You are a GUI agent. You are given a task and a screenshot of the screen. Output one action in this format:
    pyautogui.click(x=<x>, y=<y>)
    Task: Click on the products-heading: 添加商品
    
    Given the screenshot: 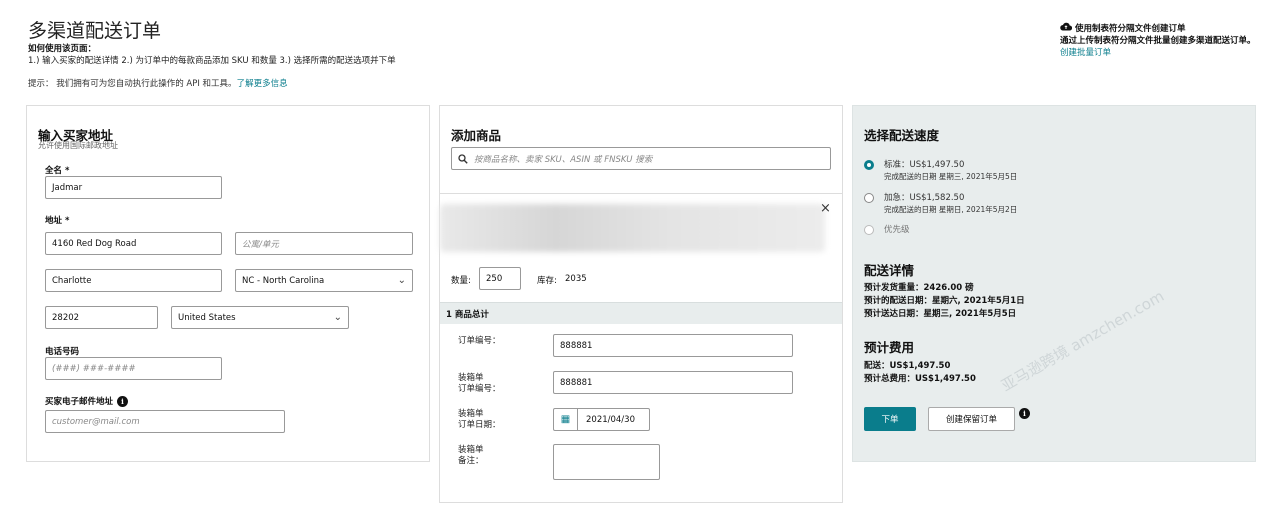 What is the action you would take?
    pyautogui.click(x=476, y=135)
    